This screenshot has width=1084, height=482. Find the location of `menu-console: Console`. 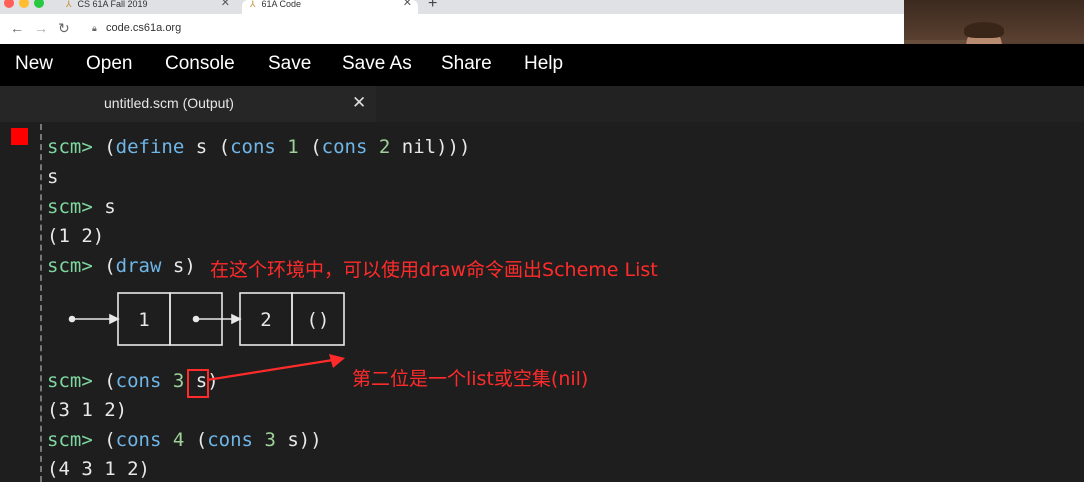

menu-console: Console is located at coordinates (200, 64).